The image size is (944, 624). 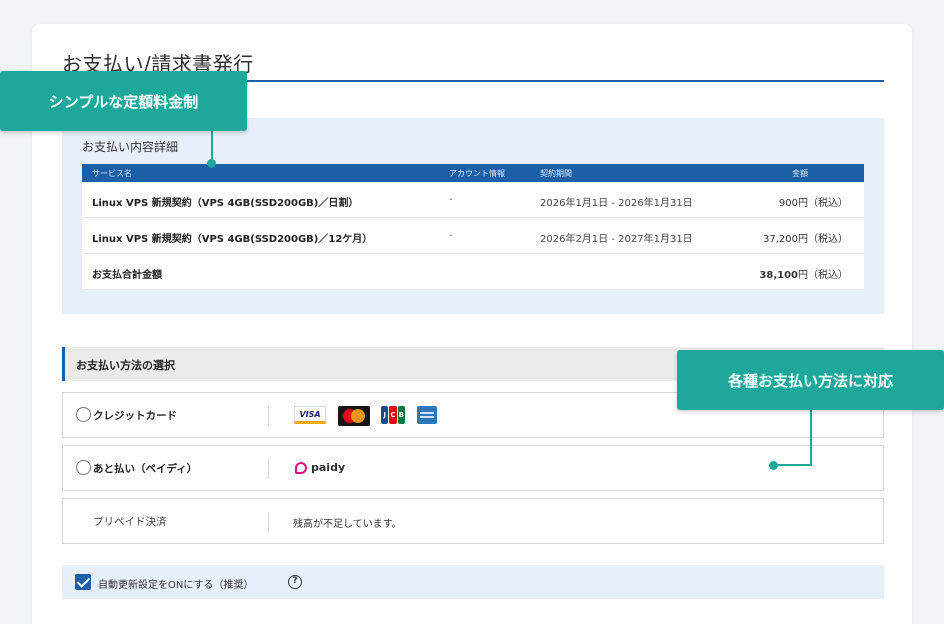 What do you see at coordinates (310, 415) in the screenshot?
I see `visa-logo-icon: VISA` at bounding box center [310, 415].